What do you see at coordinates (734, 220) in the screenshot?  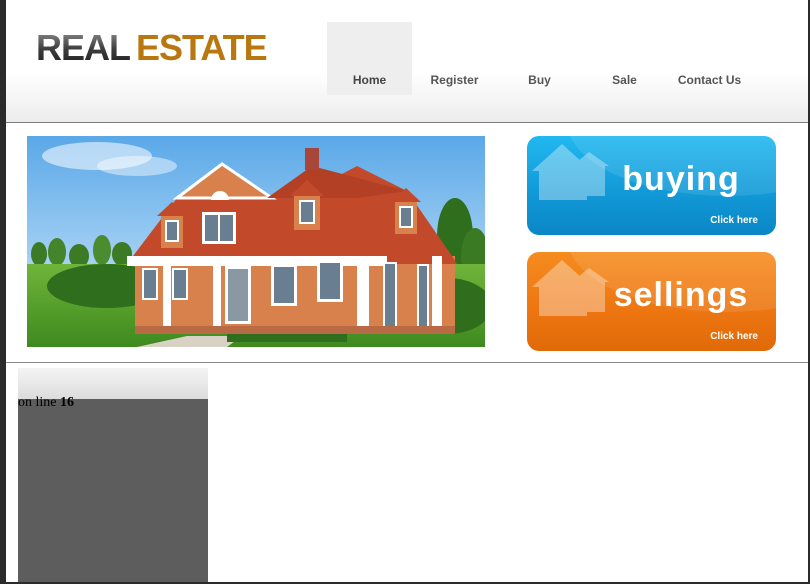 I see `buying-click-here: Click here` at bounding box center [734, 220].